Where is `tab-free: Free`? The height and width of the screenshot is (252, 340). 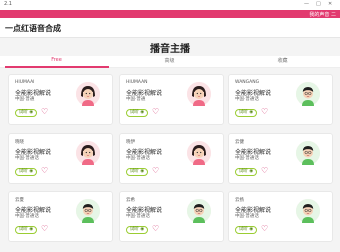 tab-free: Free is located at coordinates (56, 60).